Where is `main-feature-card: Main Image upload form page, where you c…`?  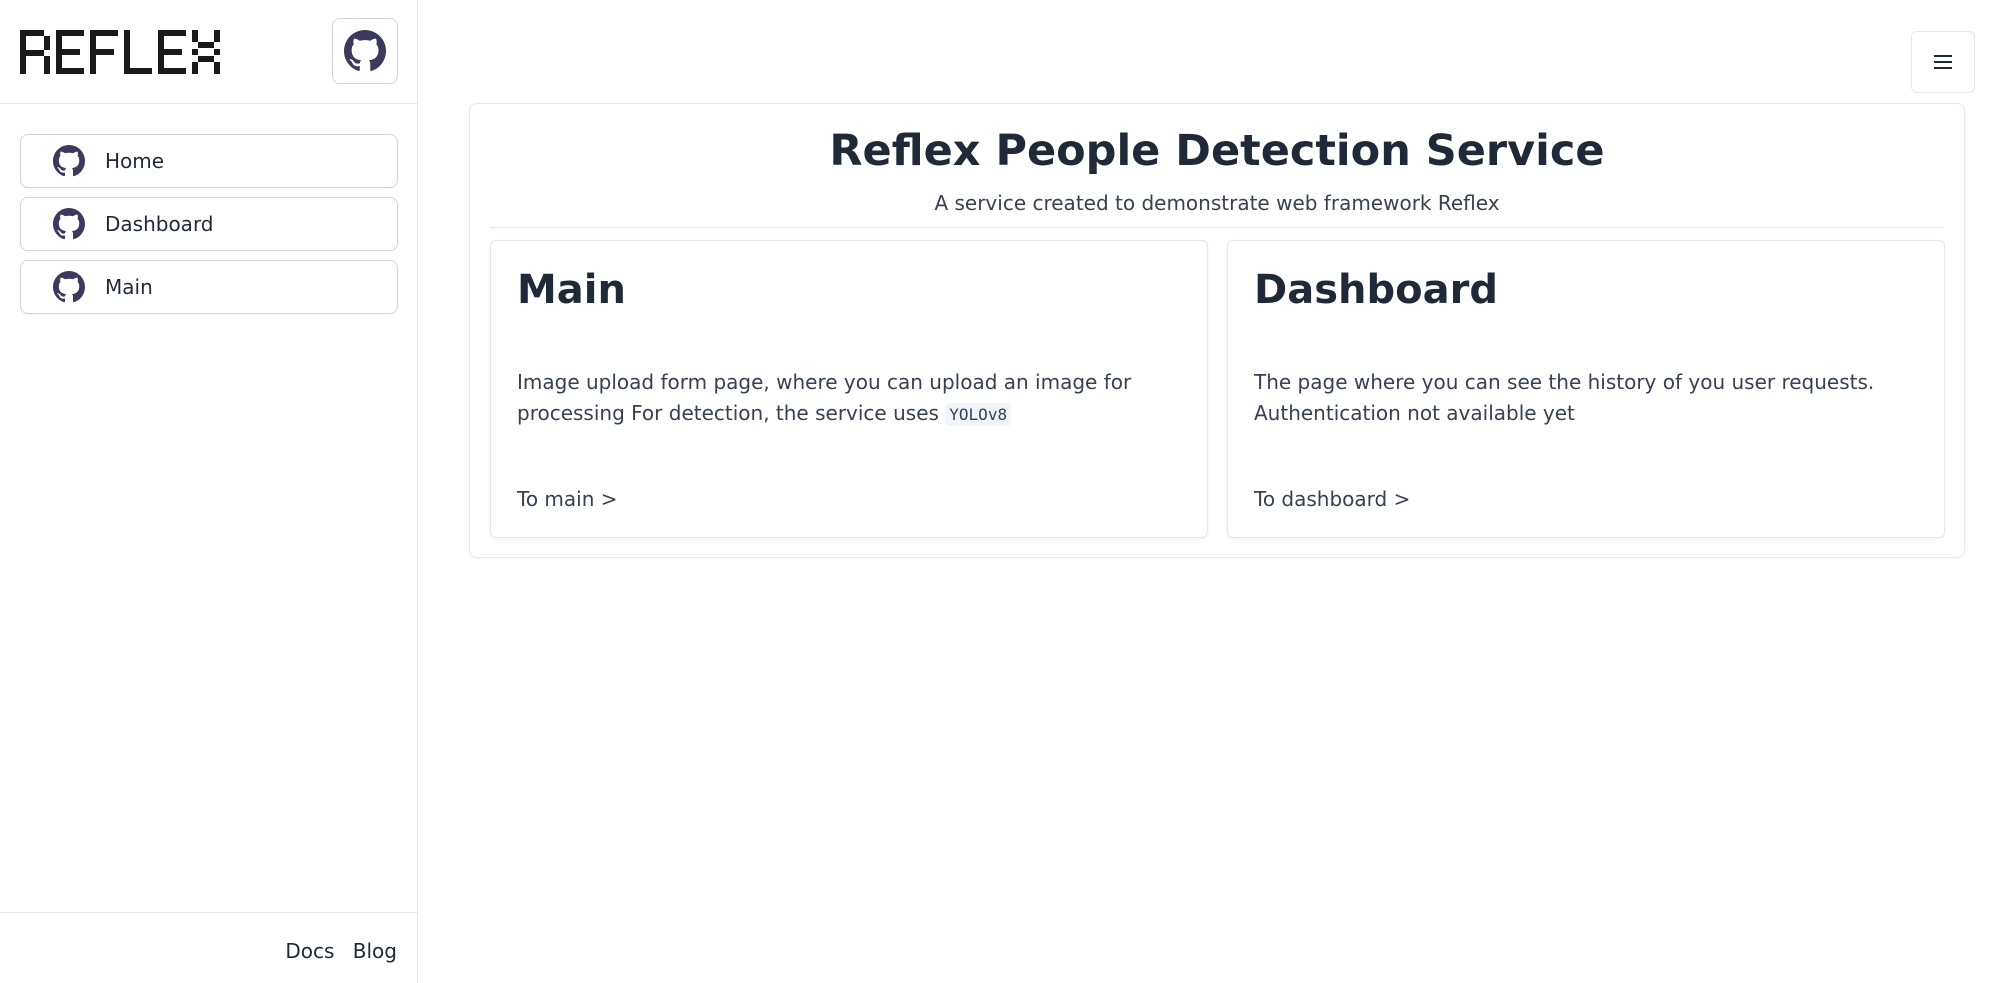
main-feature-card: Main Image upload form page, where you c… is located at coordinates (849, 389).